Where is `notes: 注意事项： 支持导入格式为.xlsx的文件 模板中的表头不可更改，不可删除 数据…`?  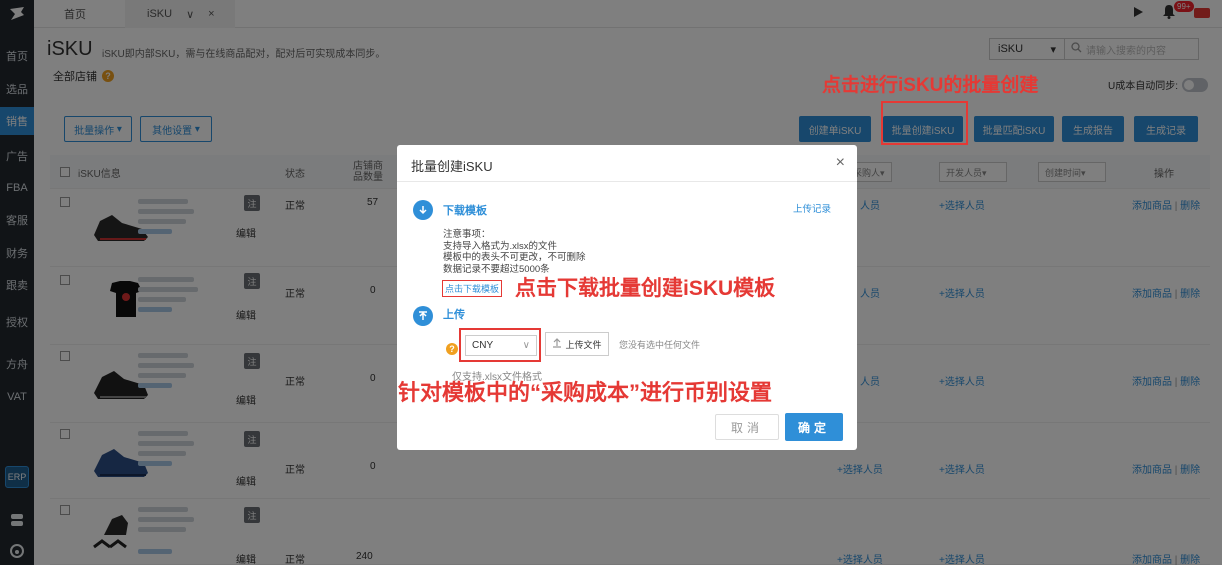 notes: 注意事项： 支持导入格式为.xlsx的文件 模板中的表头不可更改，不可删除 数据… is located at coordinates (514, 252).